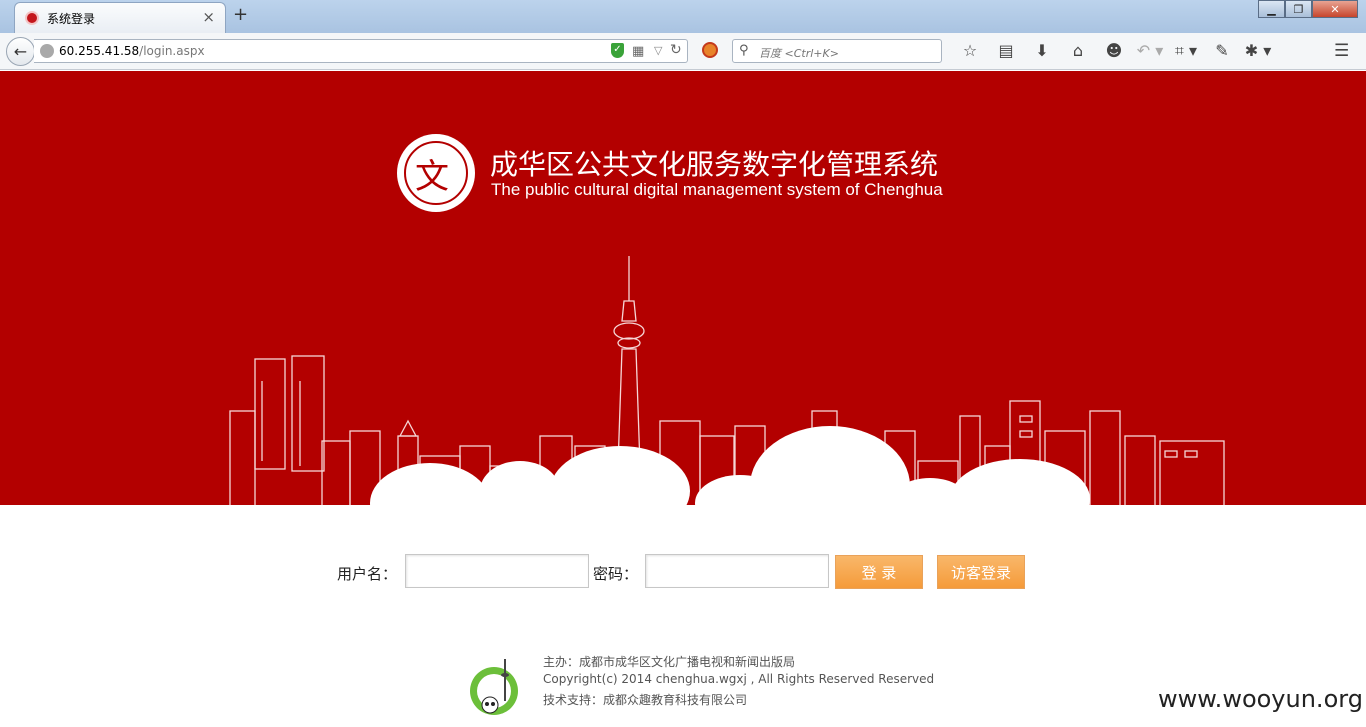  Describe the element at coordinates (367, 574) in the screenshot. I see `username-label: 用户名：` at that location.